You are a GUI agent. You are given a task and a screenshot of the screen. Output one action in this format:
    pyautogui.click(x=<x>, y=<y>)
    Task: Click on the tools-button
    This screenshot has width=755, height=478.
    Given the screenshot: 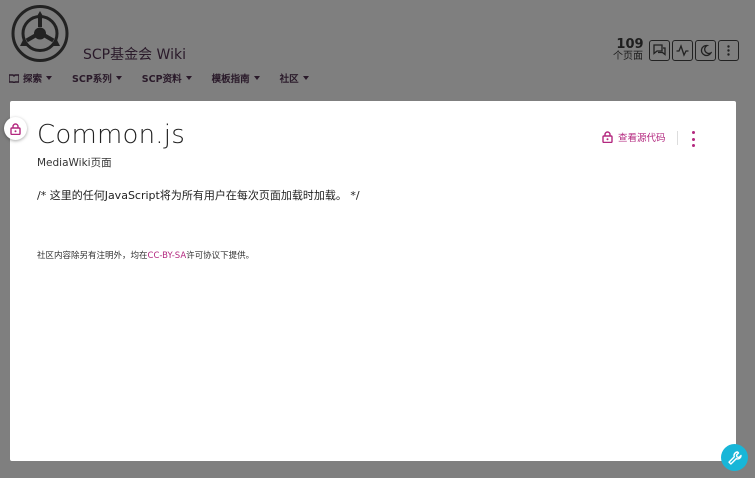 What is the action you would take?
    pyautogui.click(x=734, y=457)
    